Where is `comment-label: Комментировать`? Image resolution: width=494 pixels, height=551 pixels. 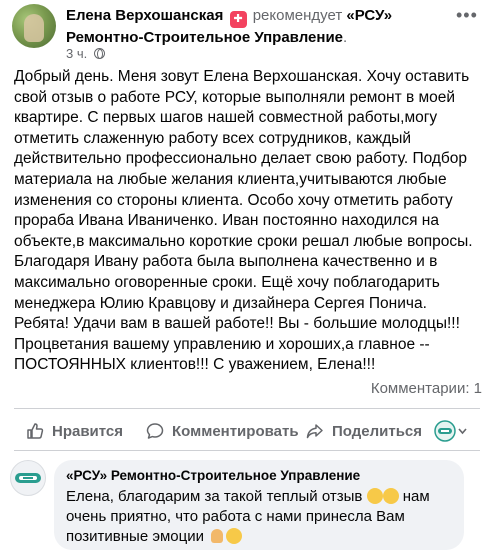 comment-label: Комментировать is located at coordinates (235, 431).